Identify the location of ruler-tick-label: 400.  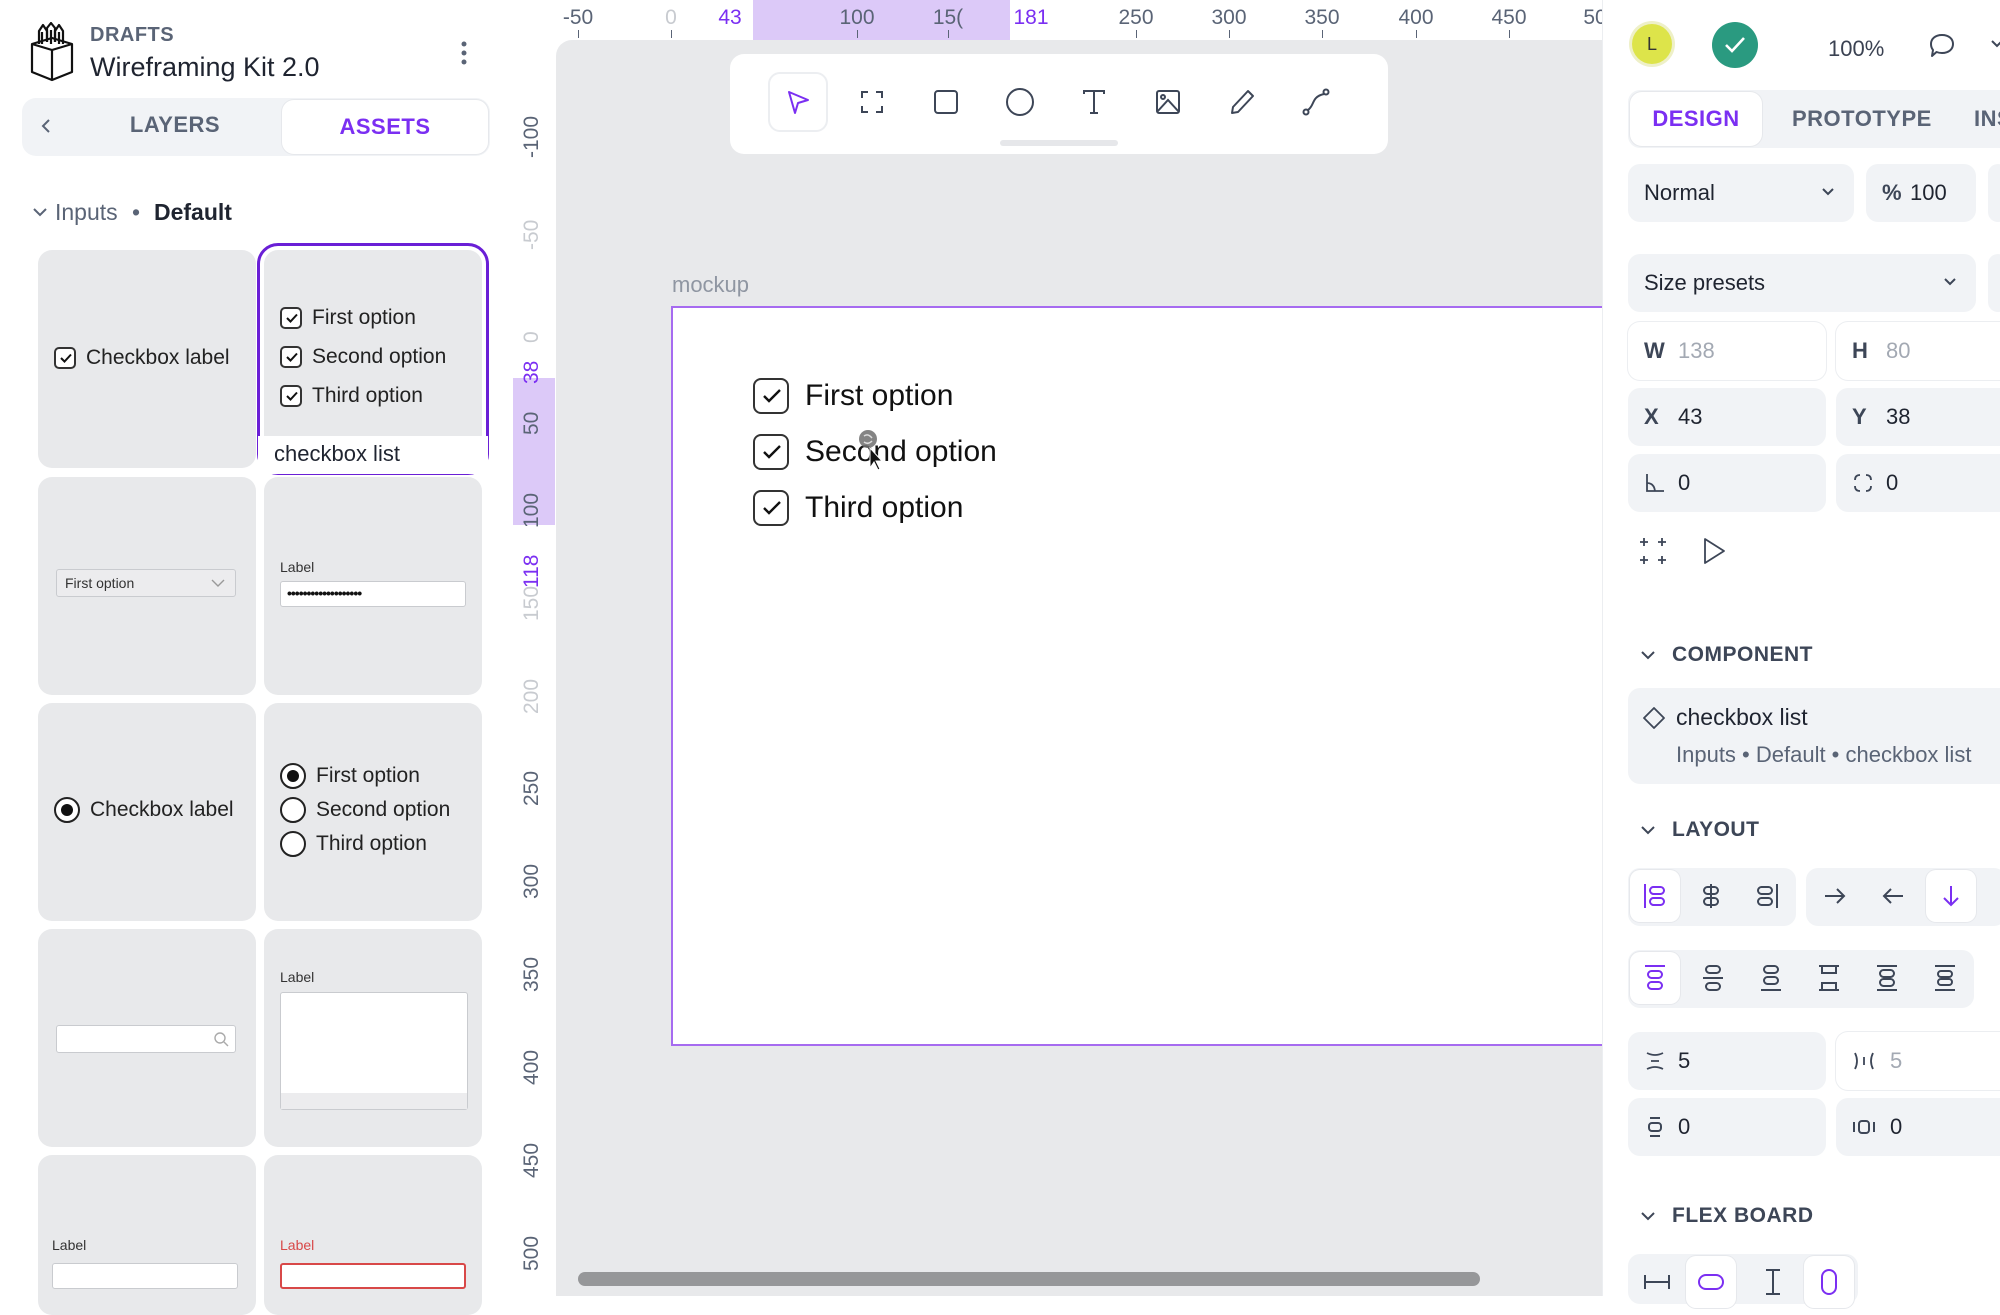
(531, 1067).